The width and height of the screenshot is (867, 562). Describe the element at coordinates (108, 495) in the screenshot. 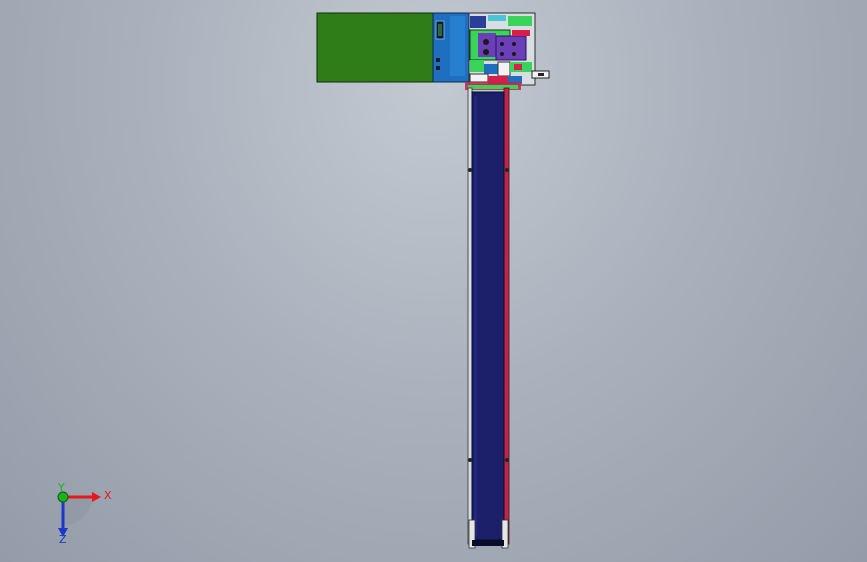

I see `x-axis-label: X` at that location.